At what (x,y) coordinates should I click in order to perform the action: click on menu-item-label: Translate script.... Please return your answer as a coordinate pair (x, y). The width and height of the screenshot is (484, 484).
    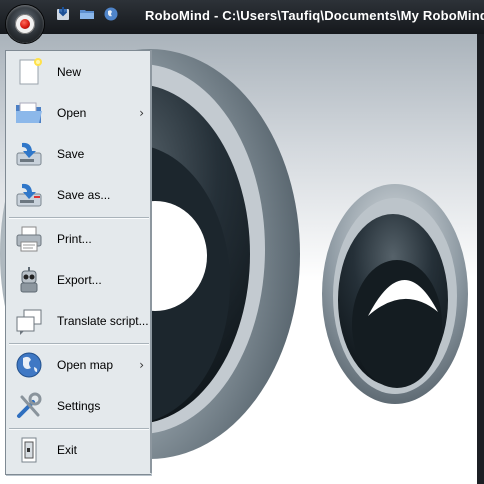
    Looking at the image, I should click on (103, 321).